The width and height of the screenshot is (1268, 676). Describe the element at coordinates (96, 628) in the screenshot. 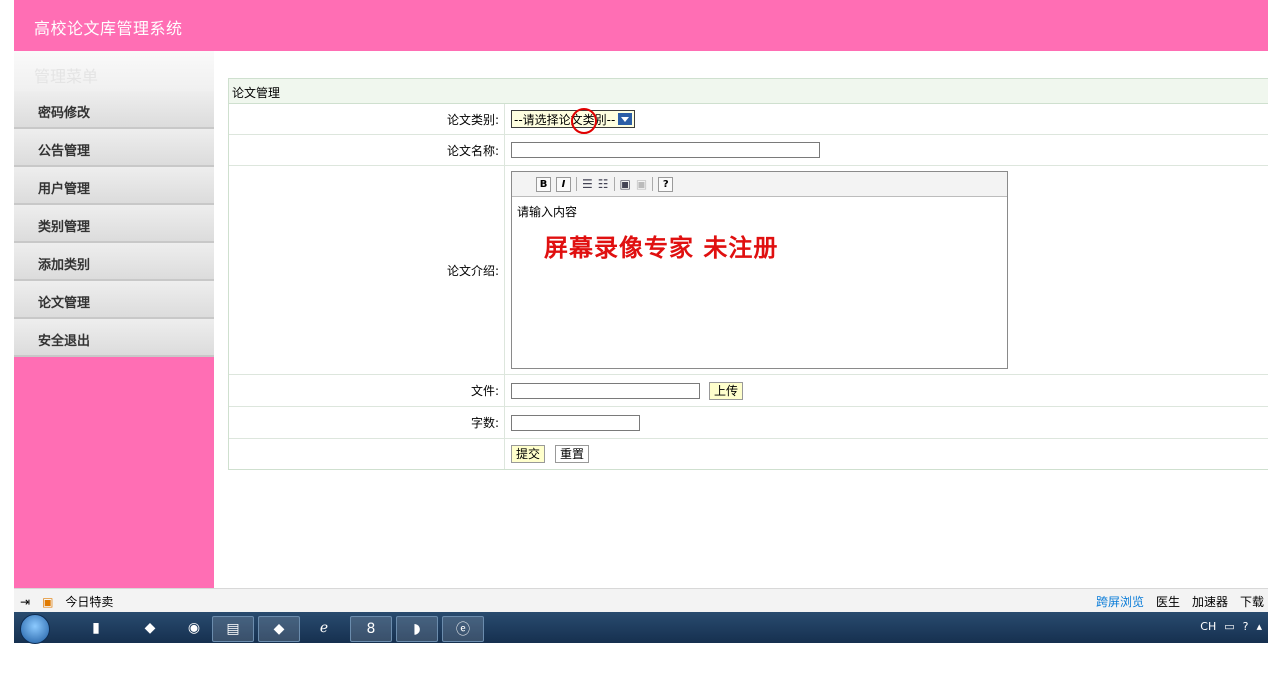

I see `taskbar-app-icon: ▮` at that location.